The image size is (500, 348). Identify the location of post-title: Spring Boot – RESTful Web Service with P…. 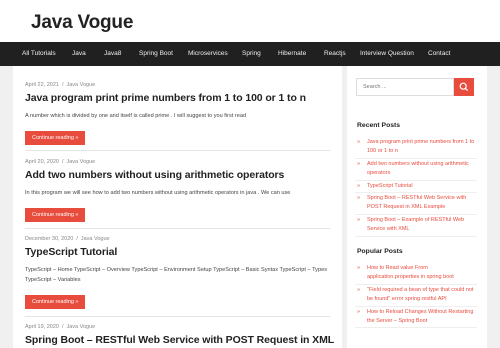
(180, 340).